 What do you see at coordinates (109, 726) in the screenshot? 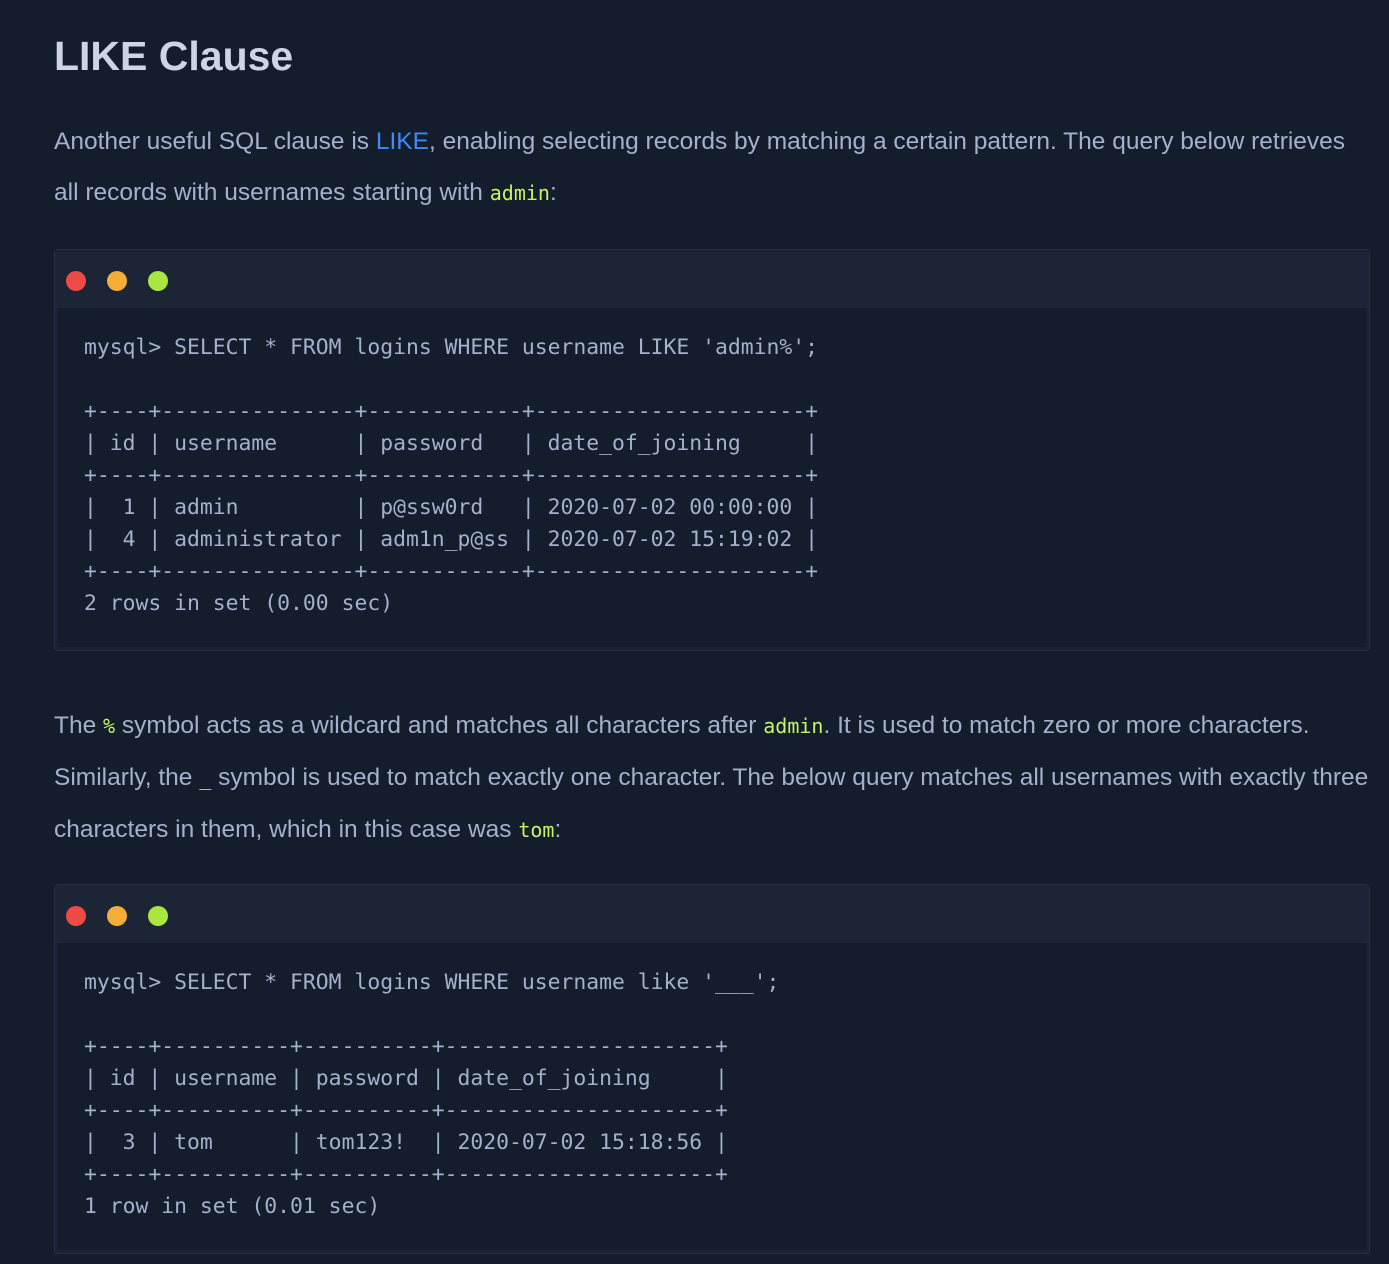
I see `inline-code-percent: %` at bounding box center [109, 726].